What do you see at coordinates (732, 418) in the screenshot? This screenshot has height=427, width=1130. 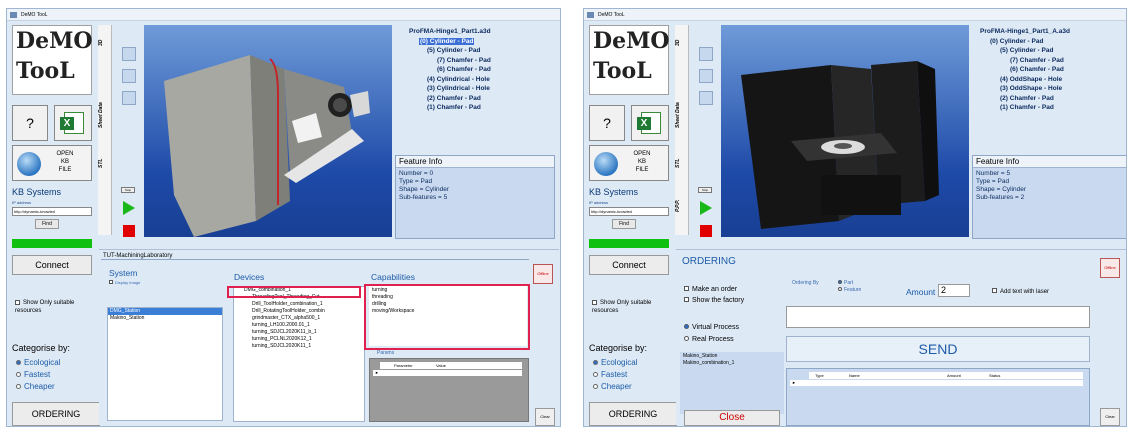 I see `close-button: Close` at bounding box center [732, 418].